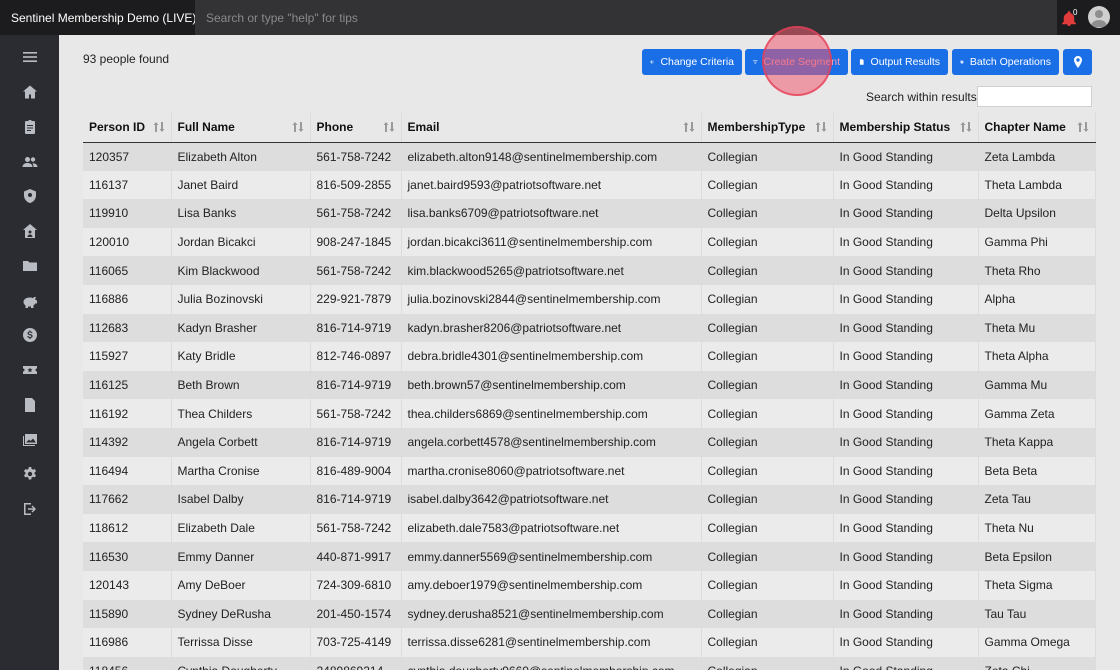  I want to click on table-cell: 116192, so click(127, 413).